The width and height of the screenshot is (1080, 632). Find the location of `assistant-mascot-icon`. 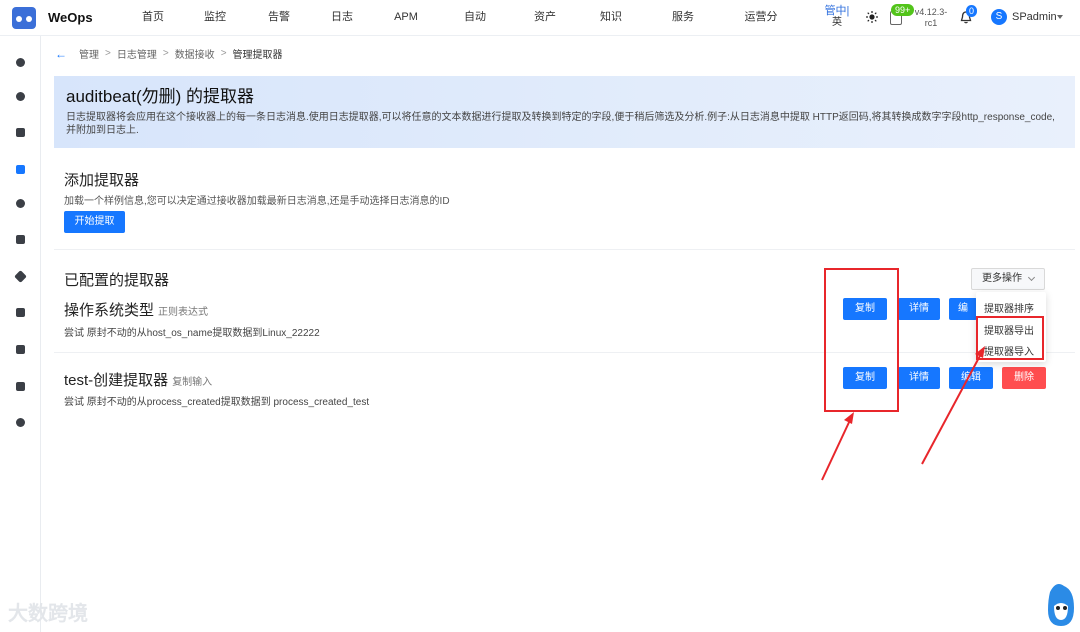

assistant-mascot-icon is located at coordinates (1061, 604).